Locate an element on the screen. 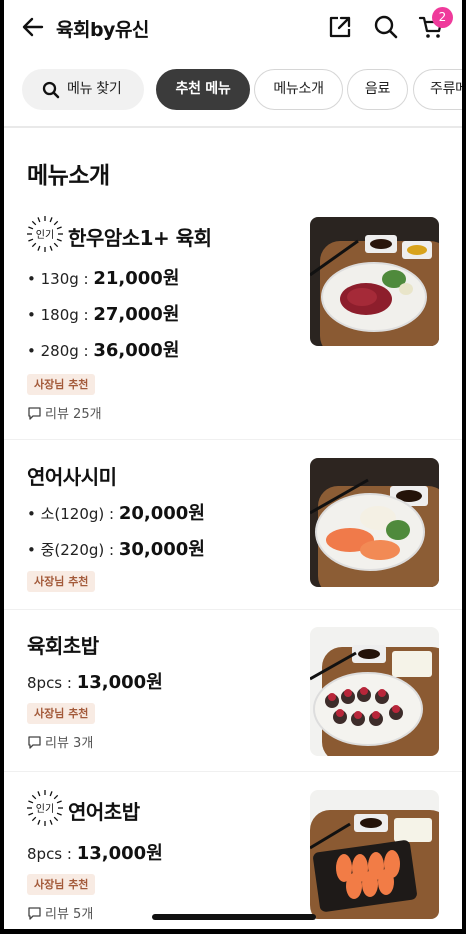  option-label: • 130g : is located at coordinates (58, 279).